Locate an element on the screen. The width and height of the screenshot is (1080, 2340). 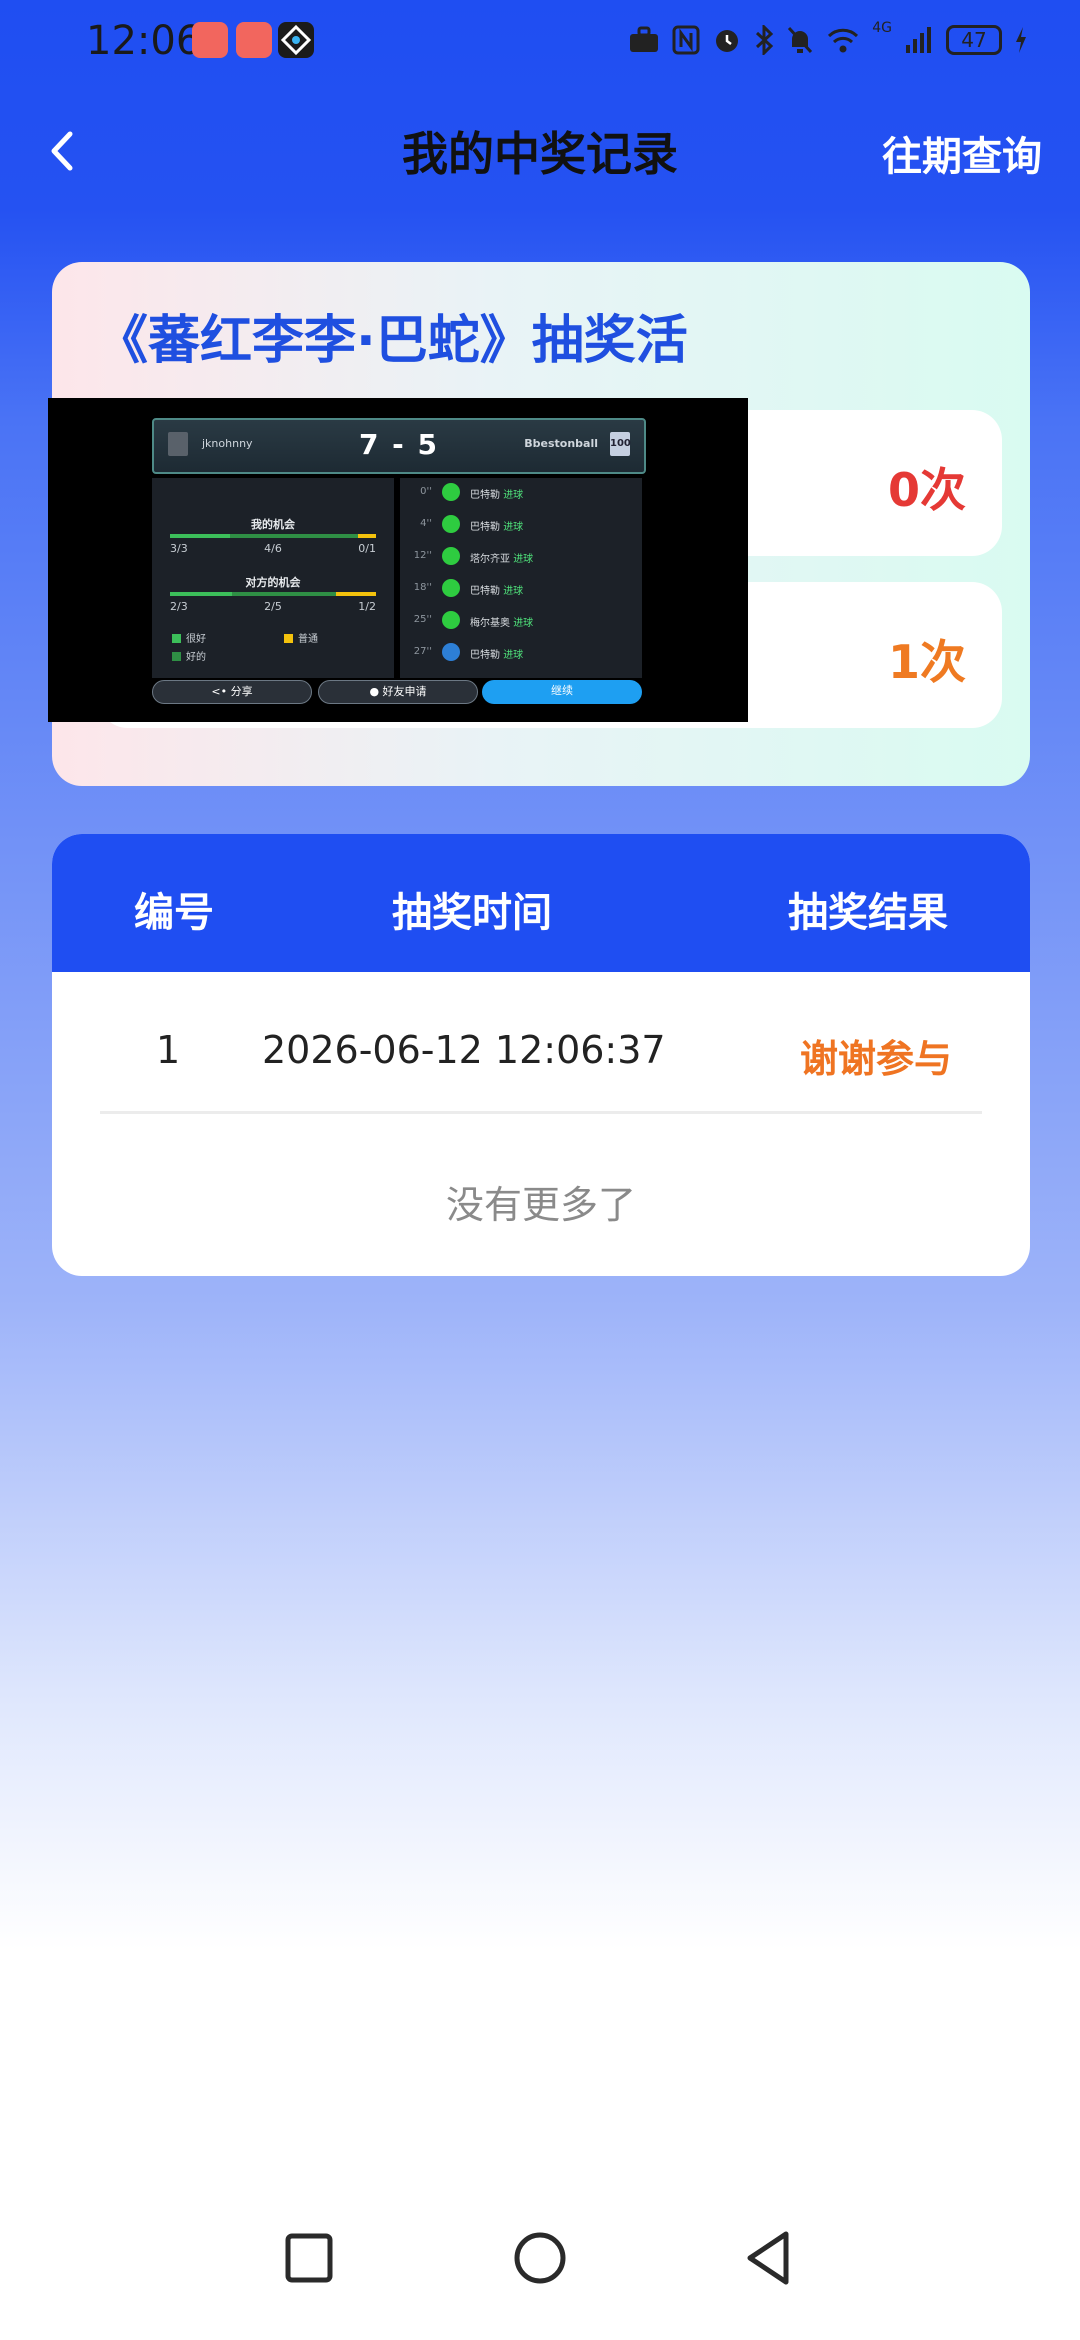
header-id: 编号 is located at coordinates (174, 913).